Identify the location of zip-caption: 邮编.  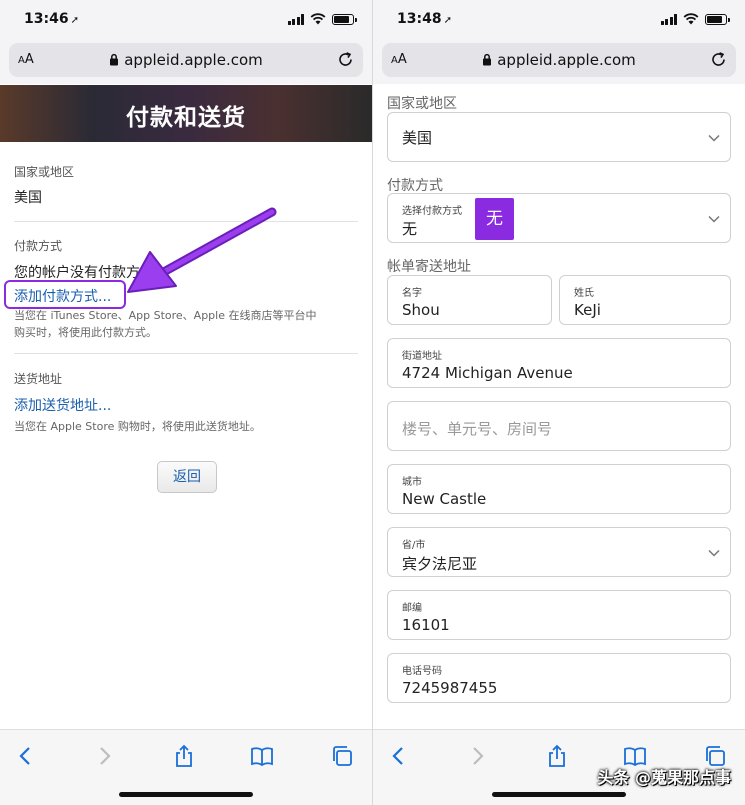
(412, 608).